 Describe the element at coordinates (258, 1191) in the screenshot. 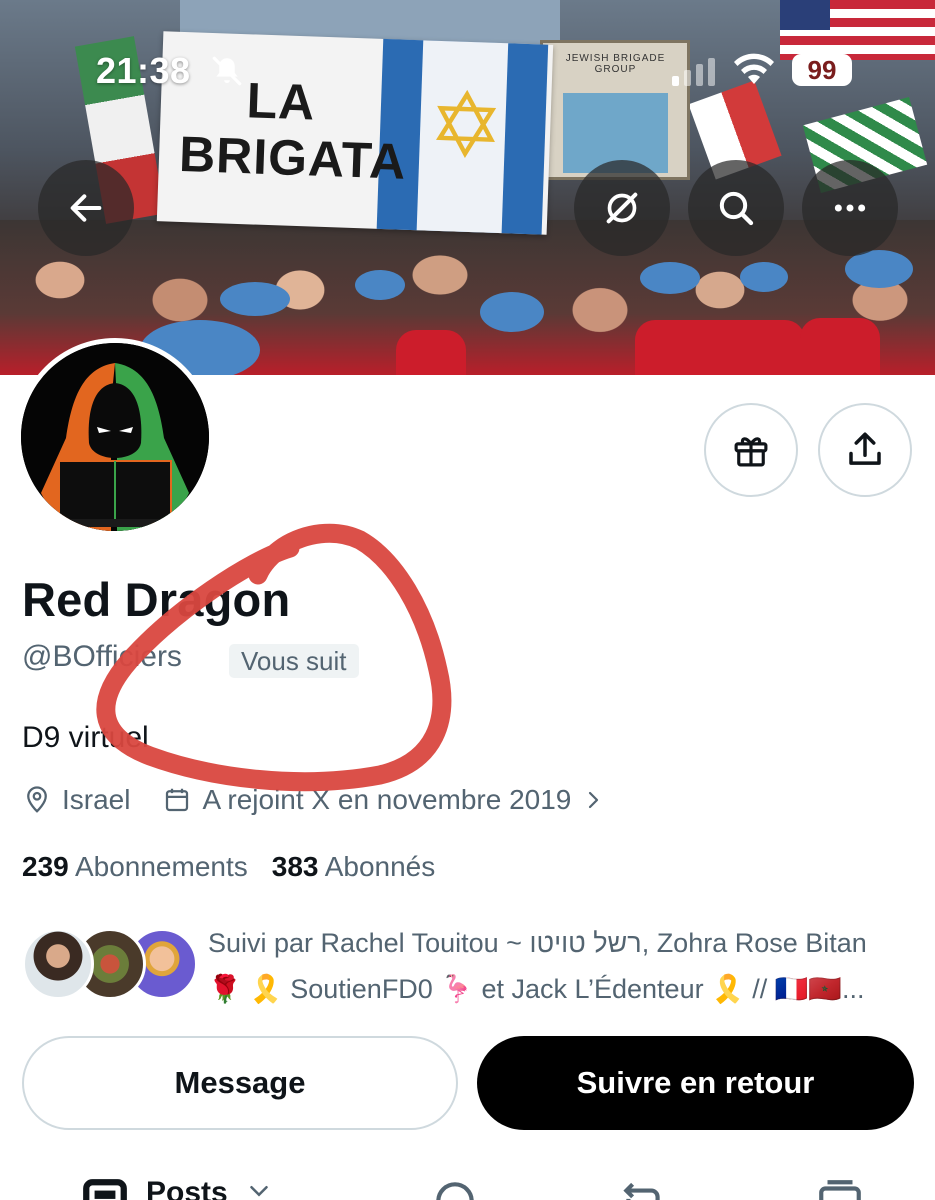

I see `chevron-down-icon` at that location.